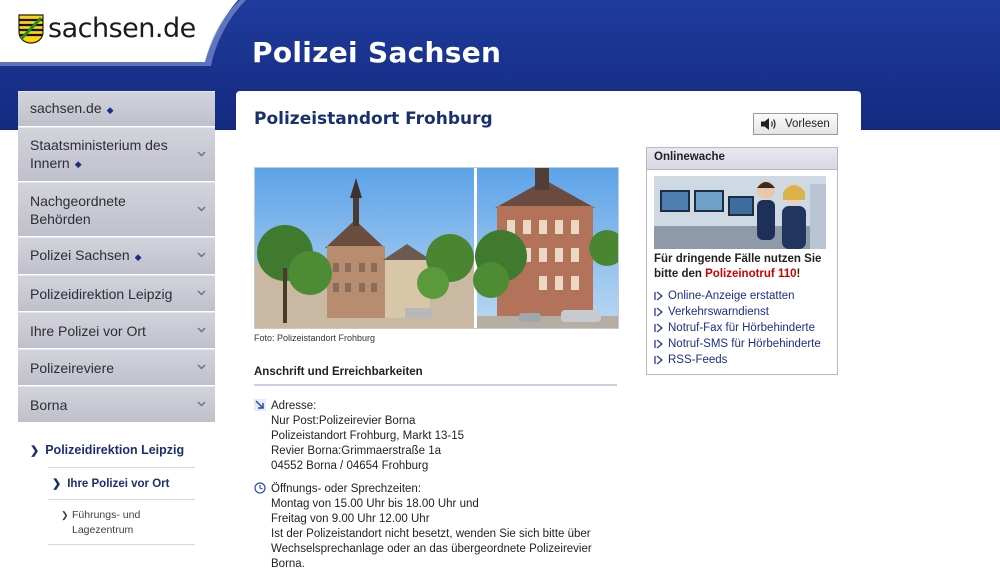 Image resolution: width=1000 pixels, height=571 pixels. Describe the element at coordinates (288, 564) in the screenshot. I see `hours-line: Borna.` at that location.